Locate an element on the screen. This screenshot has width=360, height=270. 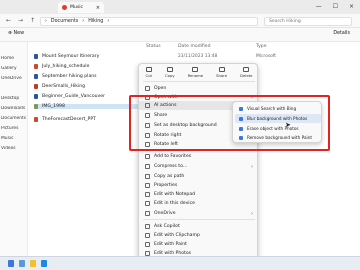
music-folder-icon is located at coordinates (64, 7).